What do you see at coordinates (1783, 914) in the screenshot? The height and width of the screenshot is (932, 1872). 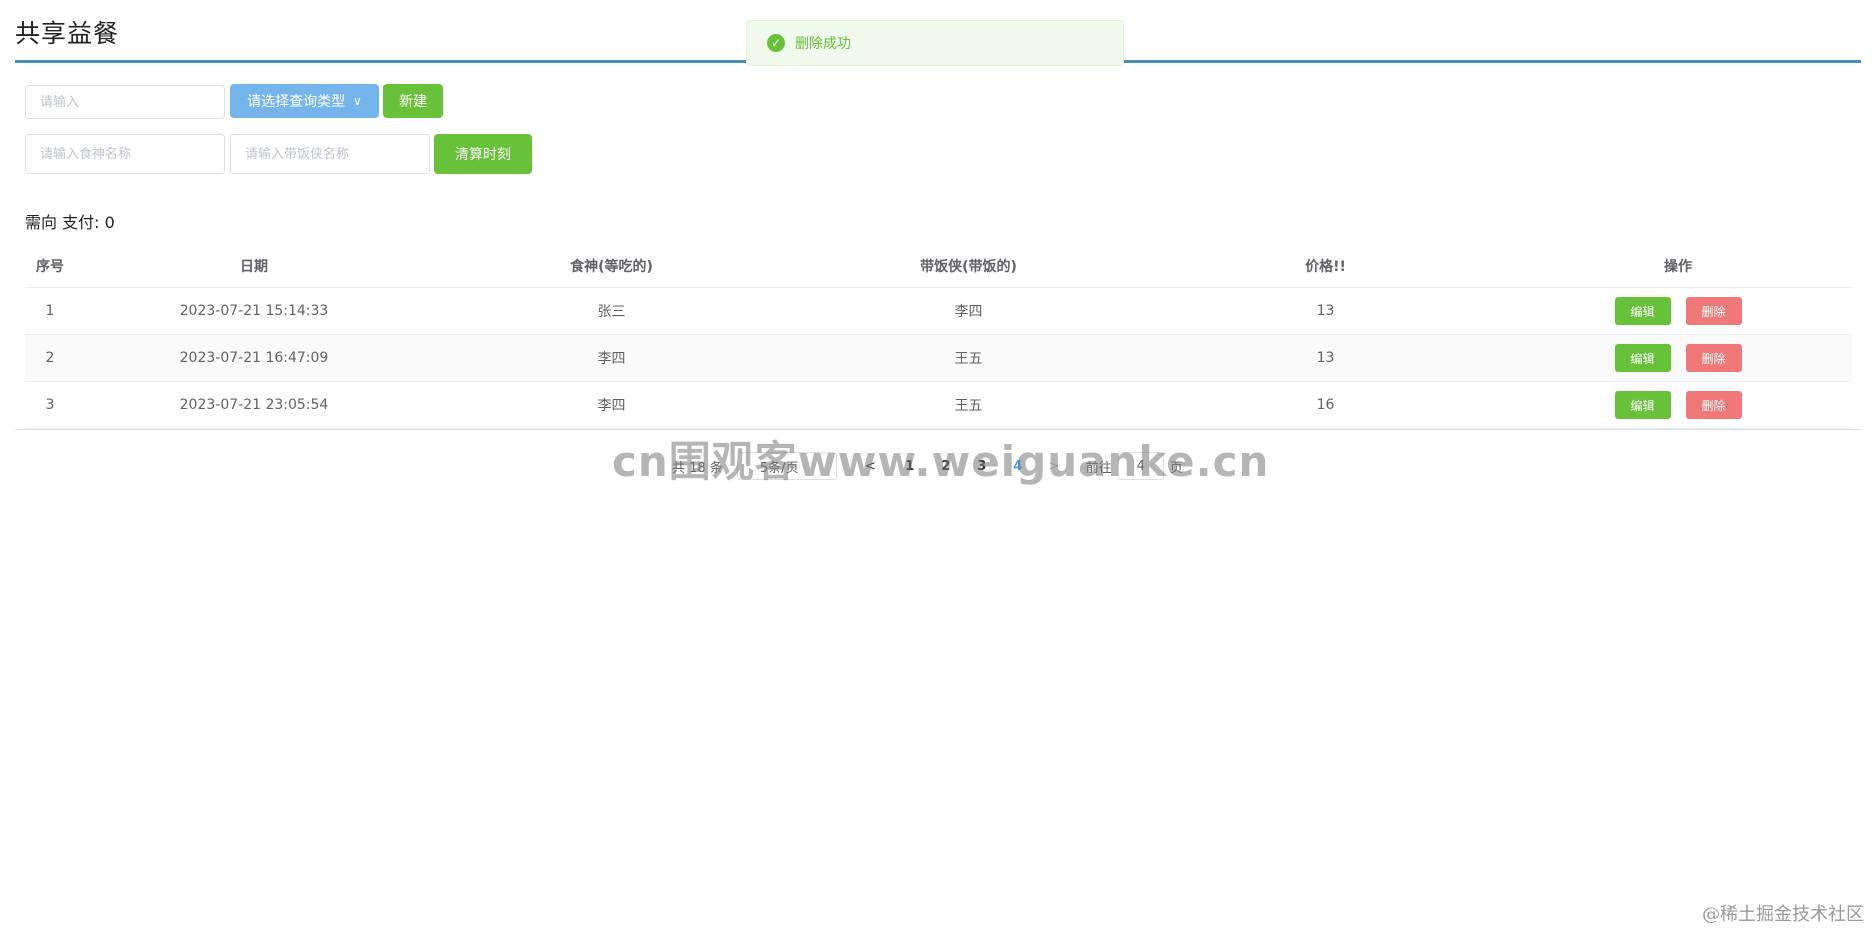 I see `corner-watermark: @稀土掘金技术社区` at bounding box center [1783, 914].